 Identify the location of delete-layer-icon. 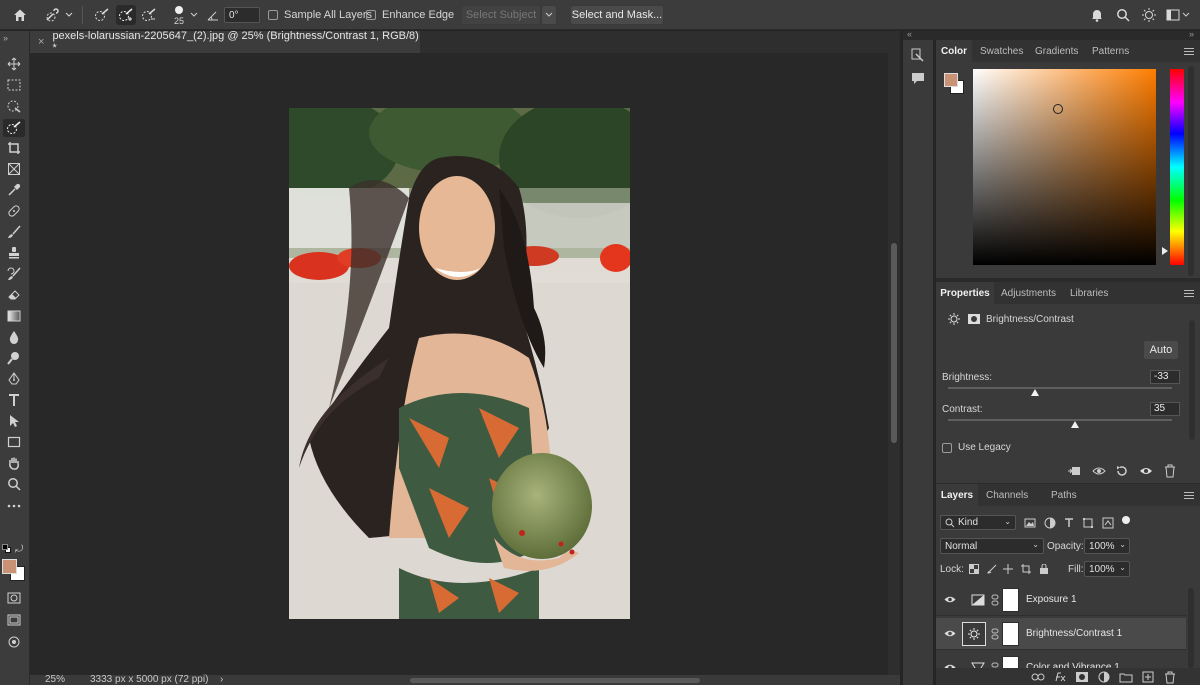
(1170, 677).